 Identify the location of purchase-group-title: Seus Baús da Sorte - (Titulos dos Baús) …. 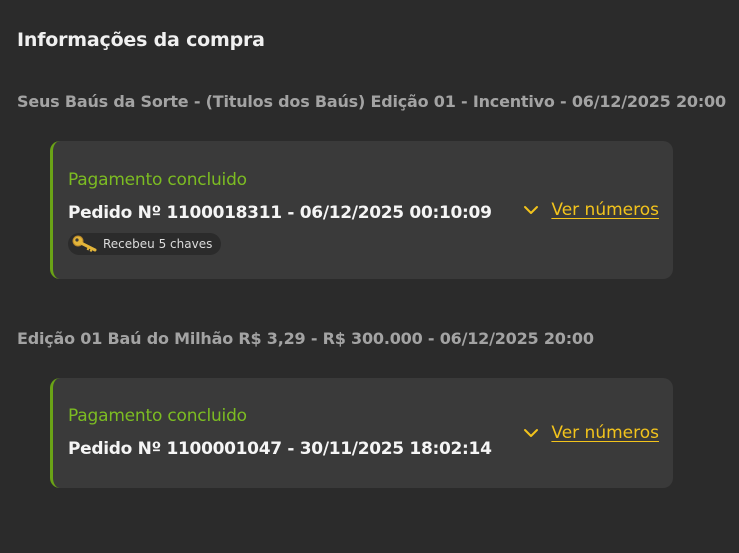
(371, 101).